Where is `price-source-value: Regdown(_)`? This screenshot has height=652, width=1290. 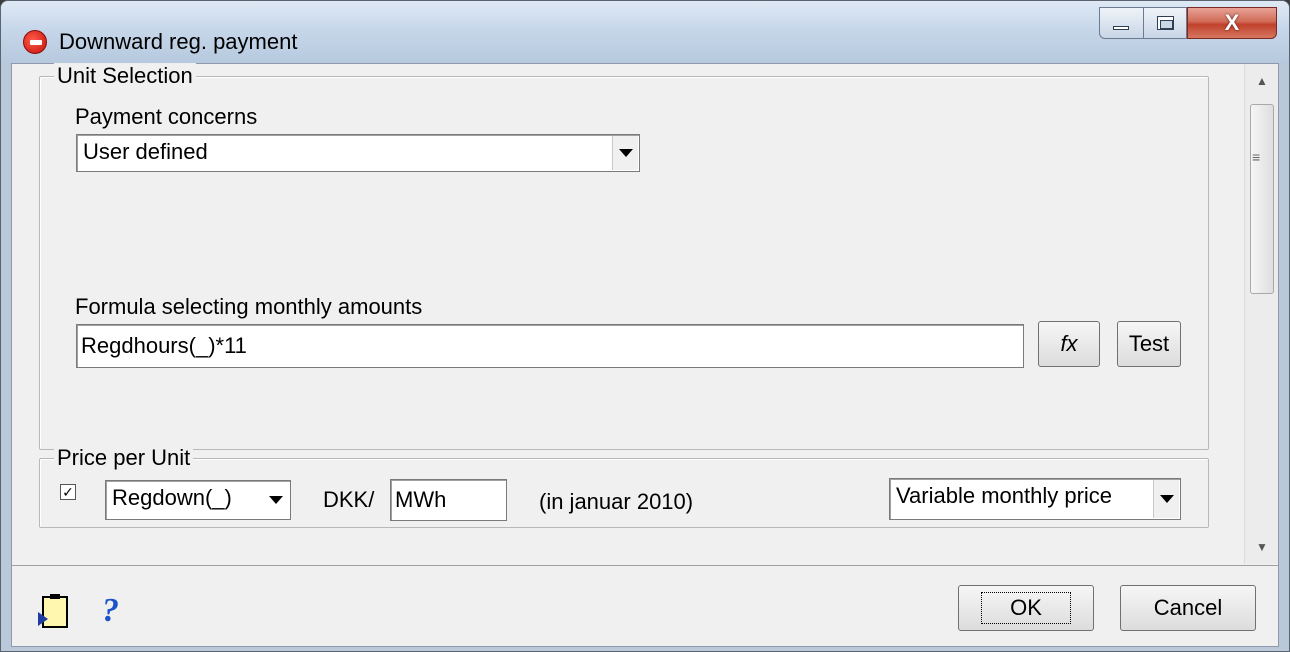
price-source-value: Regdown(_) is located at coordinates (172, 497).